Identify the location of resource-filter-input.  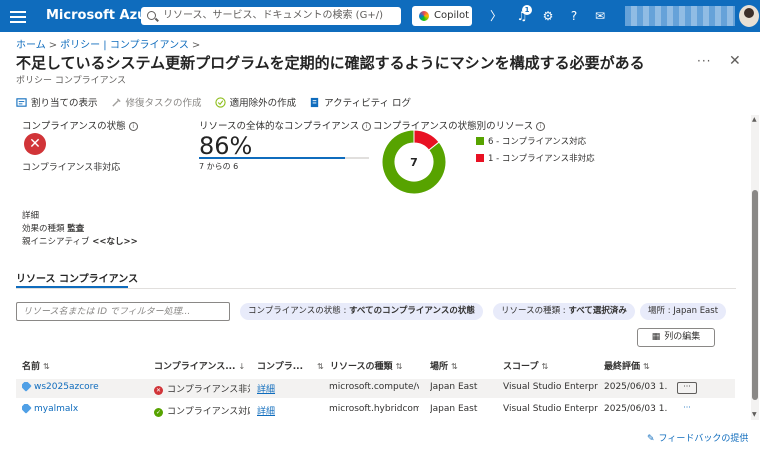
(123, 311).